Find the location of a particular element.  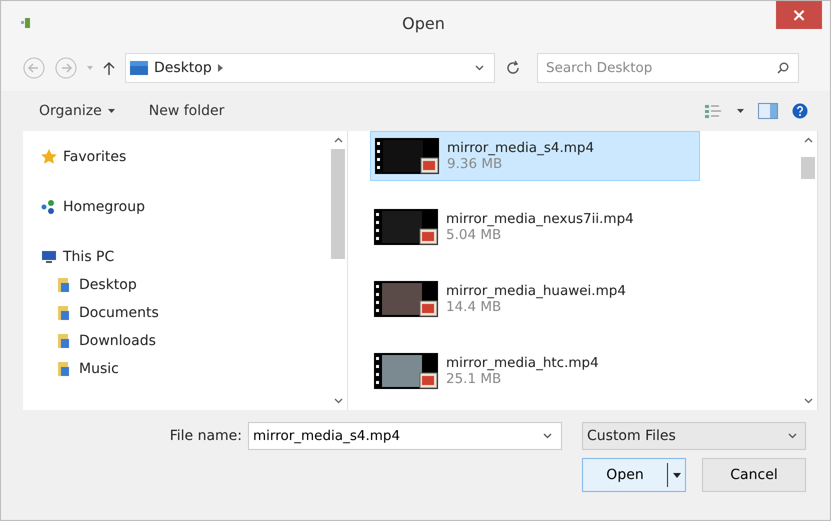

sidebar-item: Downloads is located at coordinates (185, 341).